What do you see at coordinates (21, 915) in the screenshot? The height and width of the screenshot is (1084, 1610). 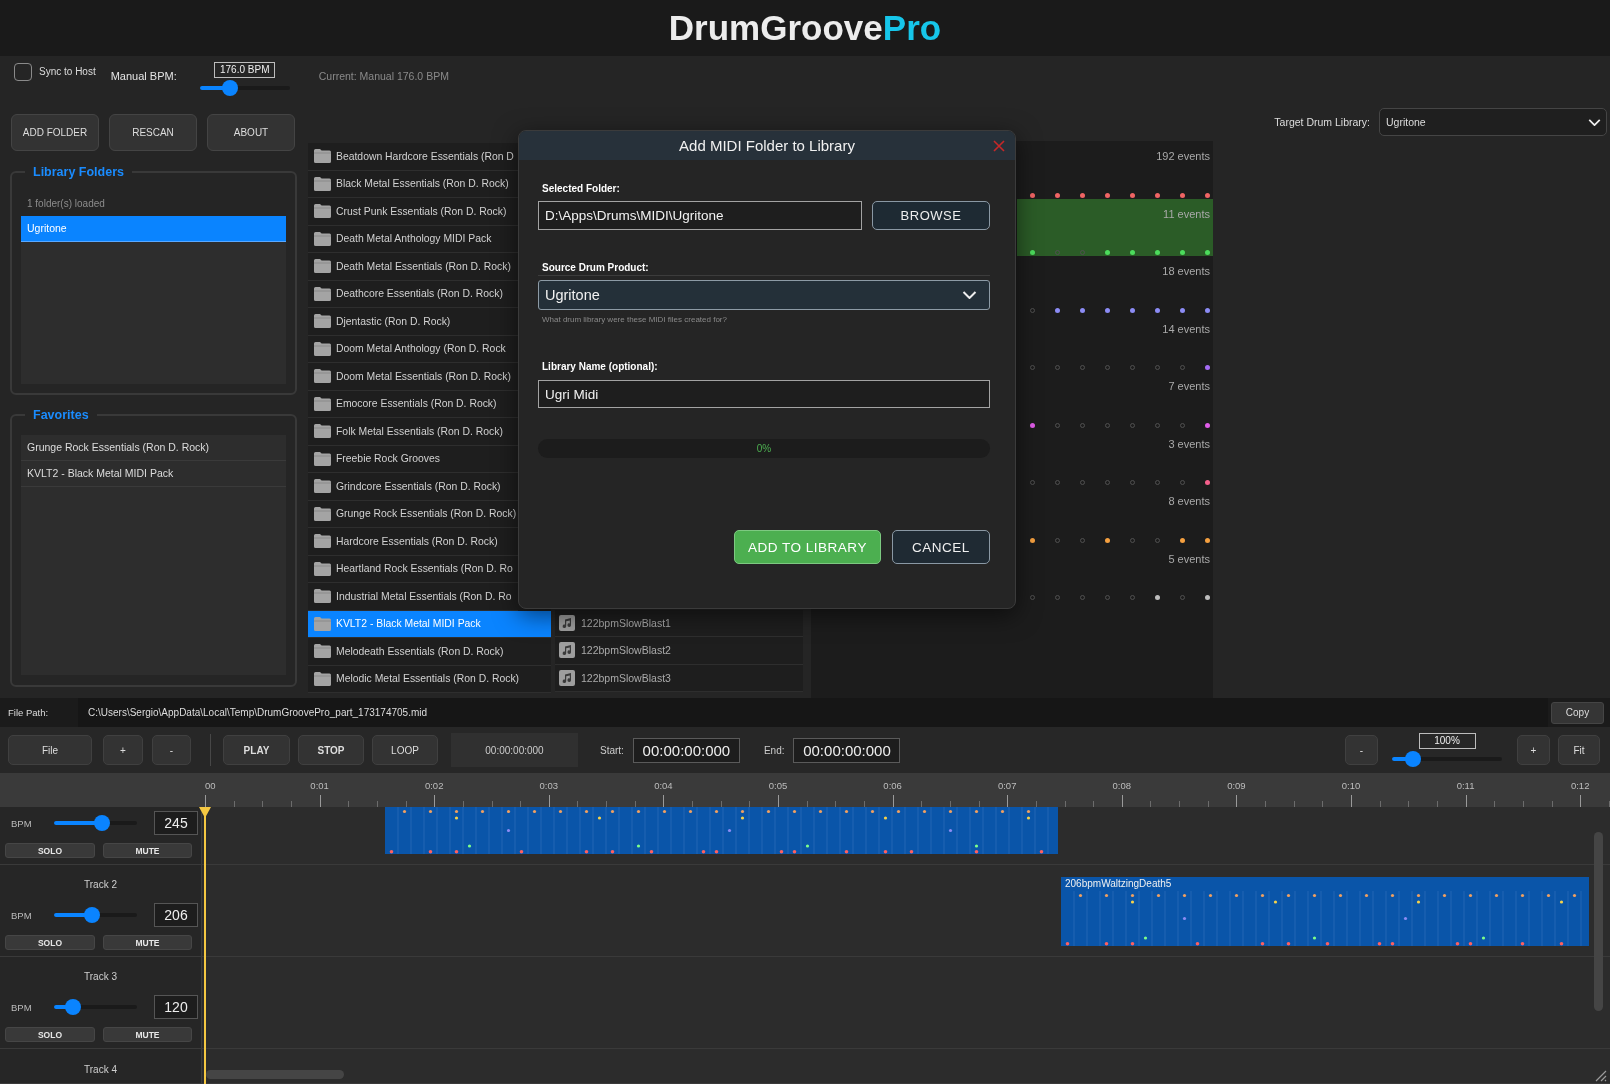 I see `bpm-label: BPM` at bounding box center [21, 915].